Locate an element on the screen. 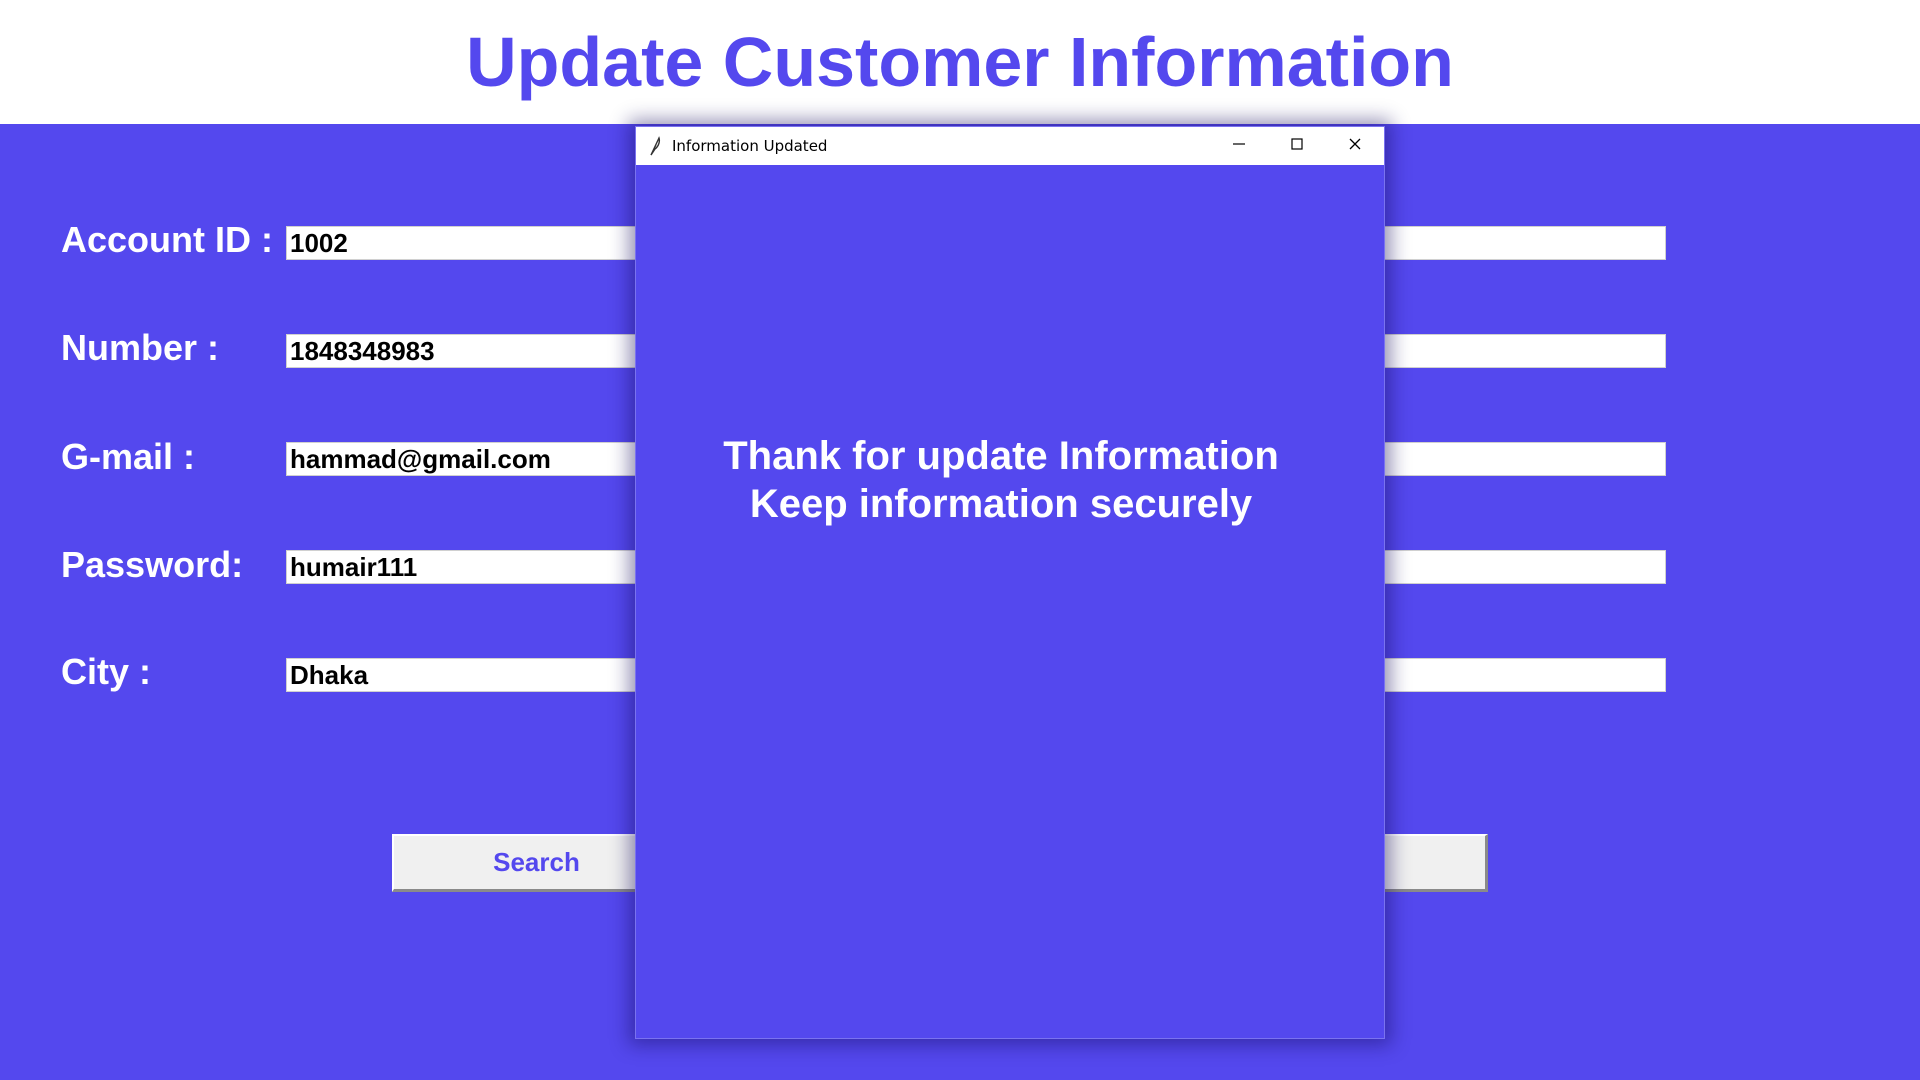 Image resolution: width=1920 pixels, height=1080 pixels. minimize-button is located at coordinates (1239, 146).